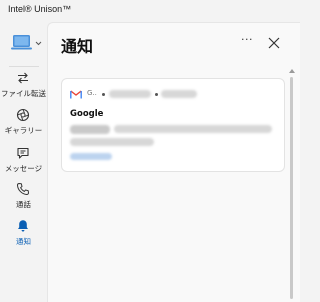 This screenshot has width=320, height=302. I want to click on sidebar-item-gallery: ギャラリー, so click(23, 125).